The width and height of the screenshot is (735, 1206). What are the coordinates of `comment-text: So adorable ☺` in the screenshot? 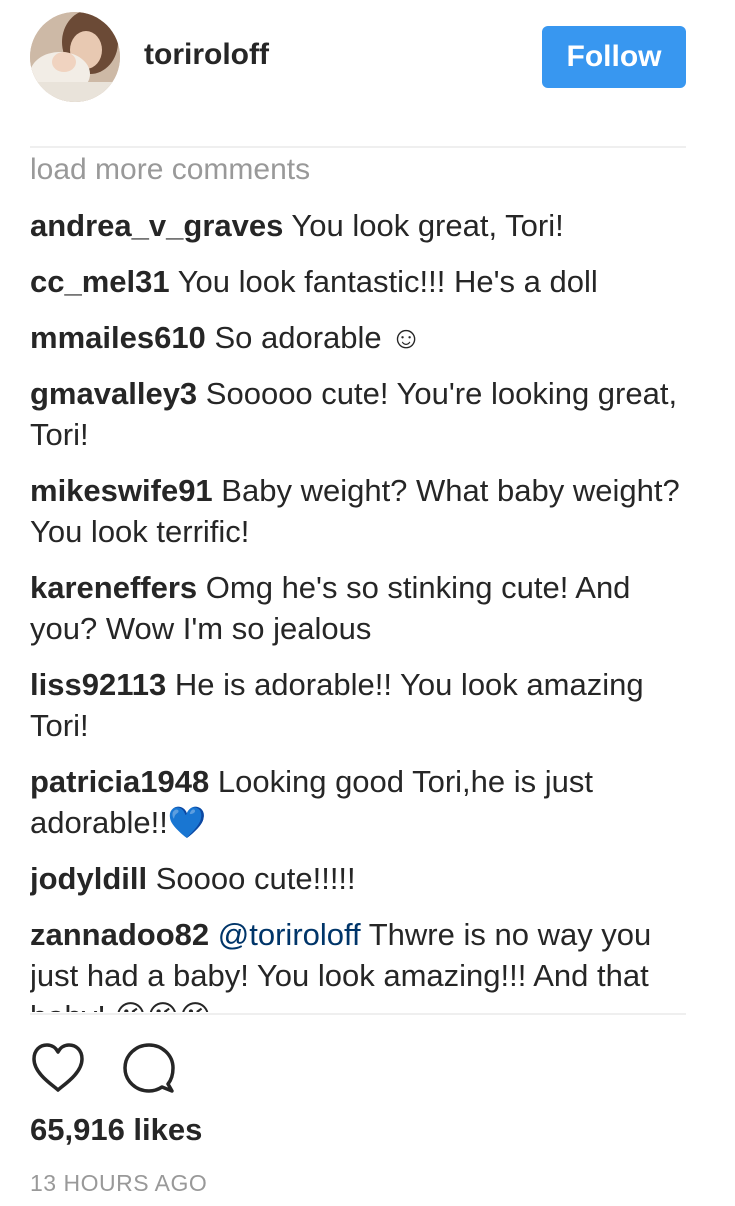 It's located at (318, 337).